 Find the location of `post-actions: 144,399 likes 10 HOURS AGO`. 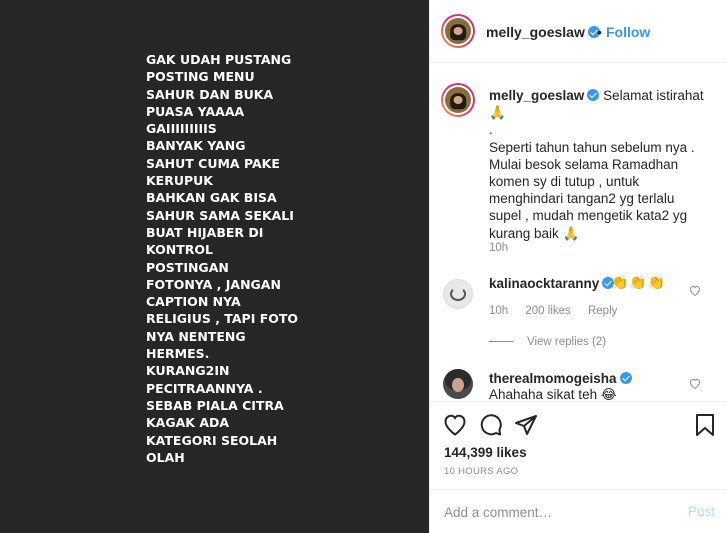

post-actions: 144,399 likes 10 HOURS AGO is located at coordinates (578, 445).